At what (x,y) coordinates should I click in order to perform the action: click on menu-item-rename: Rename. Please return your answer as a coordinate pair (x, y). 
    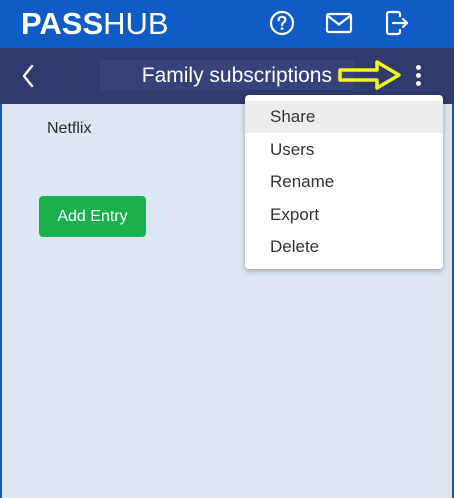
    Looking at the image, I should click on (344, 182).